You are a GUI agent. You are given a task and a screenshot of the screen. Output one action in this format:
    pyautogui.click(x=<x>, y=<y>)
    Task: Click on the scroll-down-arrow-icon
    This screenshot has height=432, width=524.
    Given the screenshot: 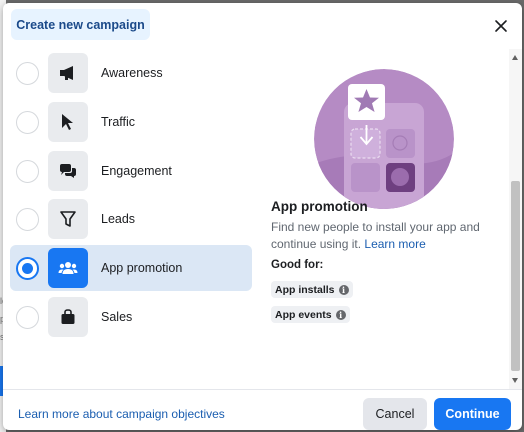 What is the action you would take?
    pyautogui.click(x=515, y=380)
    